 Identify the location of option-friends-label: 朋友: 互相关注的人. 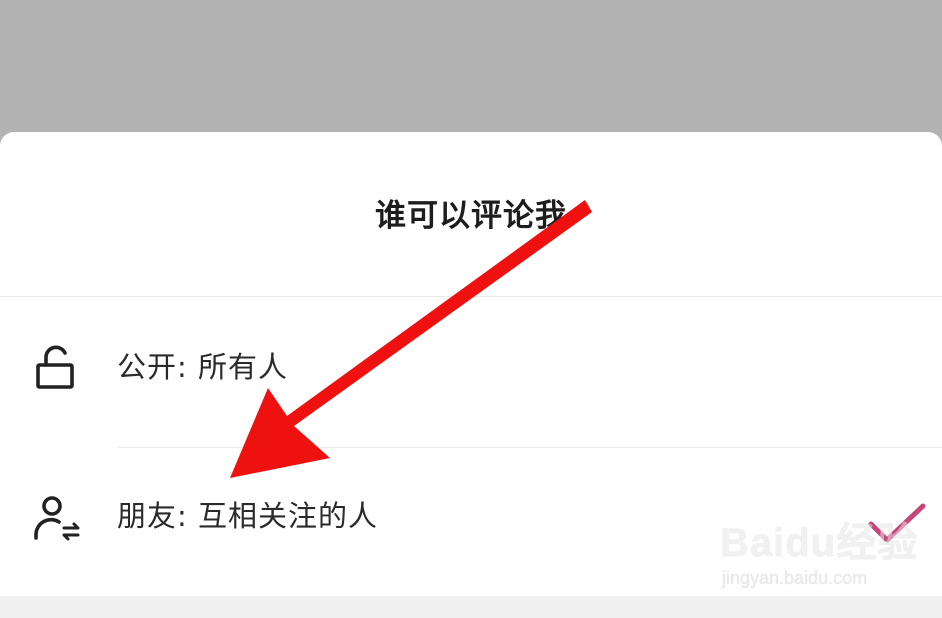
(247, 516).